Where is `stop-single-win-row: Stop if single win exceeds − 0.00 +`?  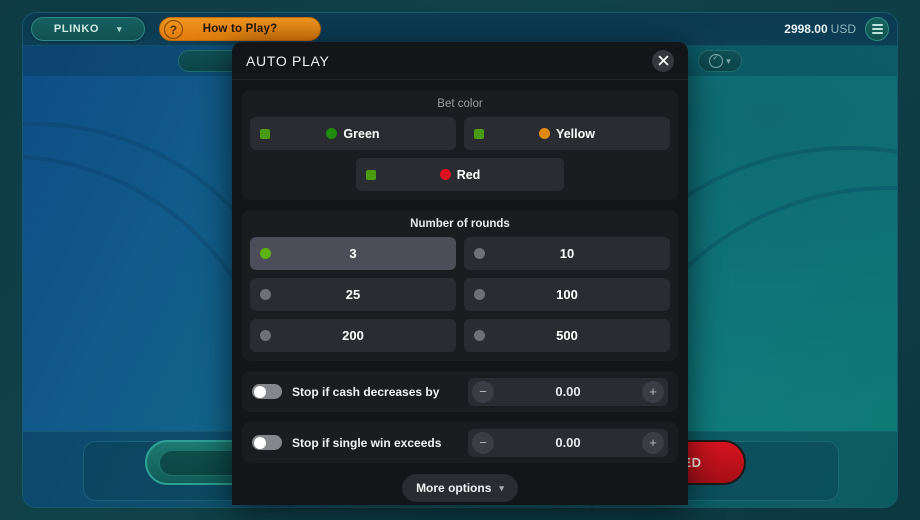 stop-single-win-row: Stop if single win exceeds − 0.00 + is located at coordinates (460, 442).